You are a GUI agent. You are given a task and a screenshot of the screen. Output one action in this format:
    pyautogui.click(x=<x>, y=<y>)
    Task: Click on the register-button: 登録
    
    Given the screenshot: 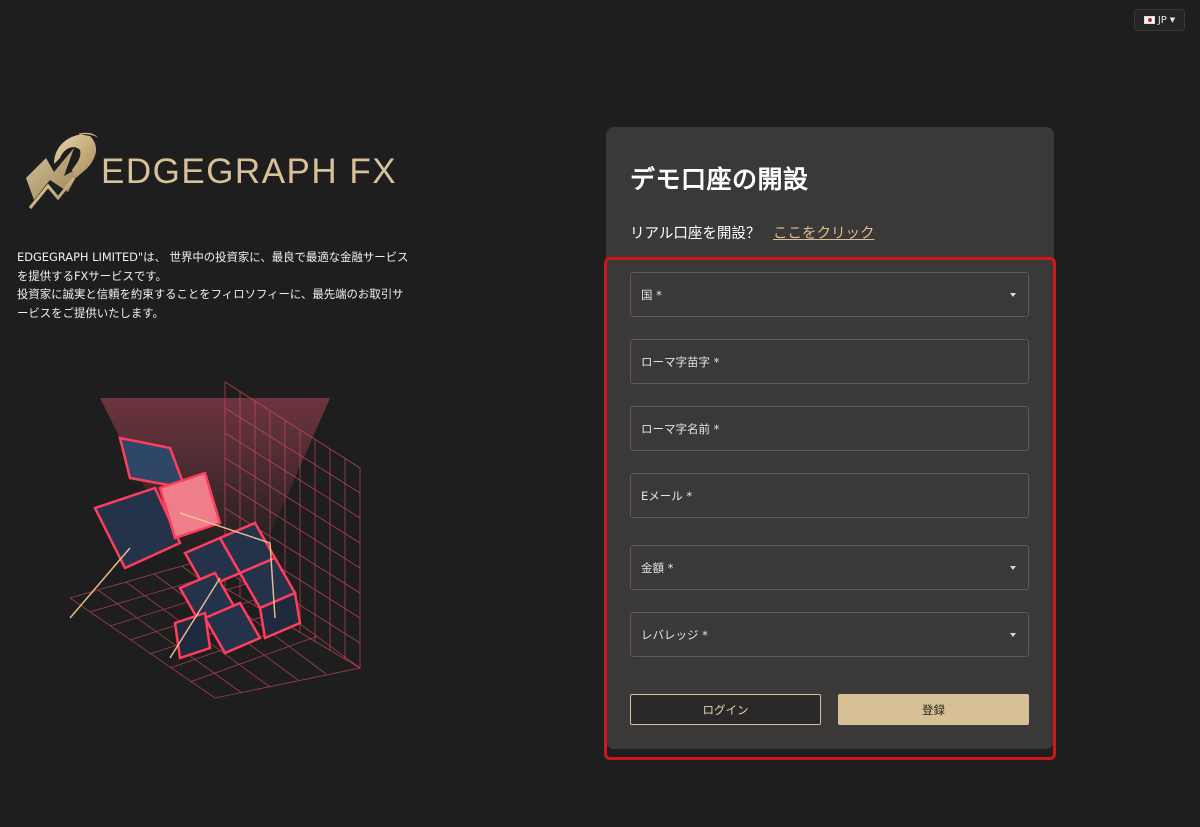 What is the action you would take?
    pyautogui.click(x=933, y=709)
    